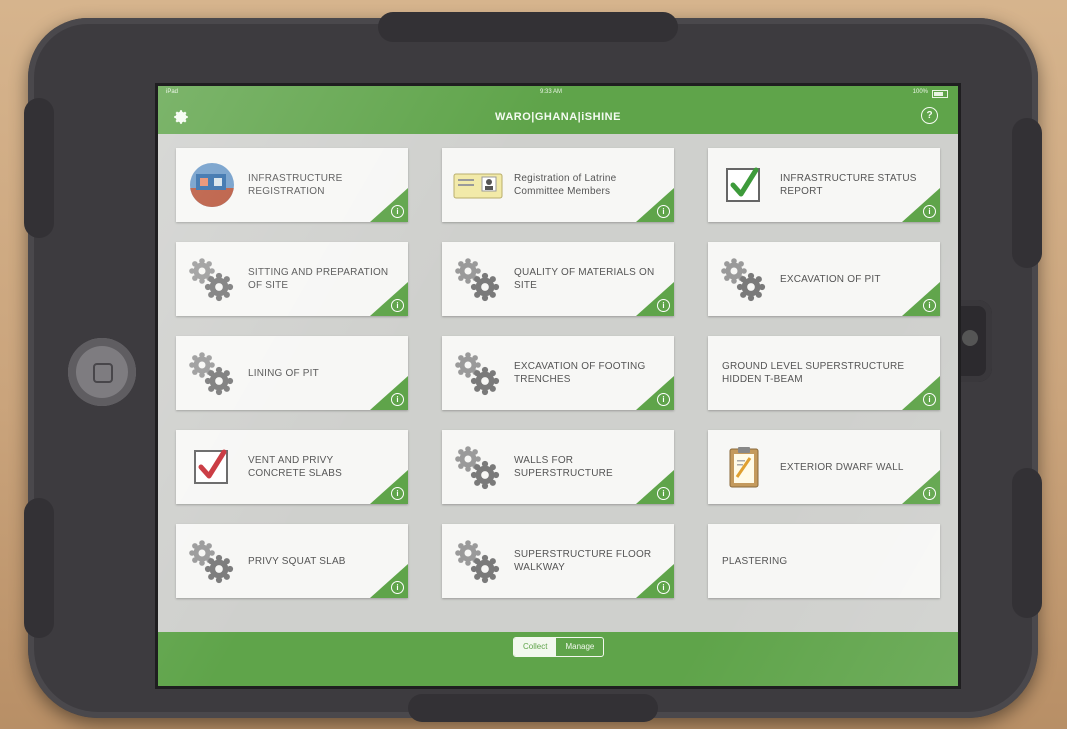  I want to click on id-card-icon, so click(478, 185).